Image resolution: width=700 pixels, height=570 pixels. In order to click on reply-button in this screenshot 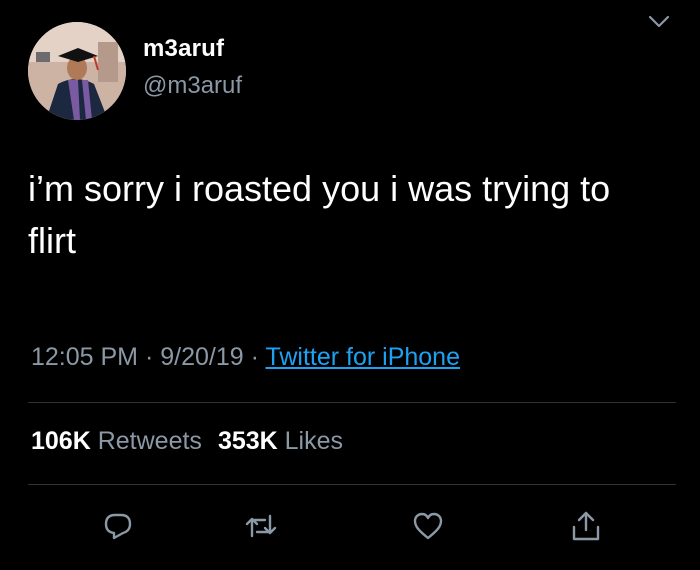, I will do `click(118, 526)`.